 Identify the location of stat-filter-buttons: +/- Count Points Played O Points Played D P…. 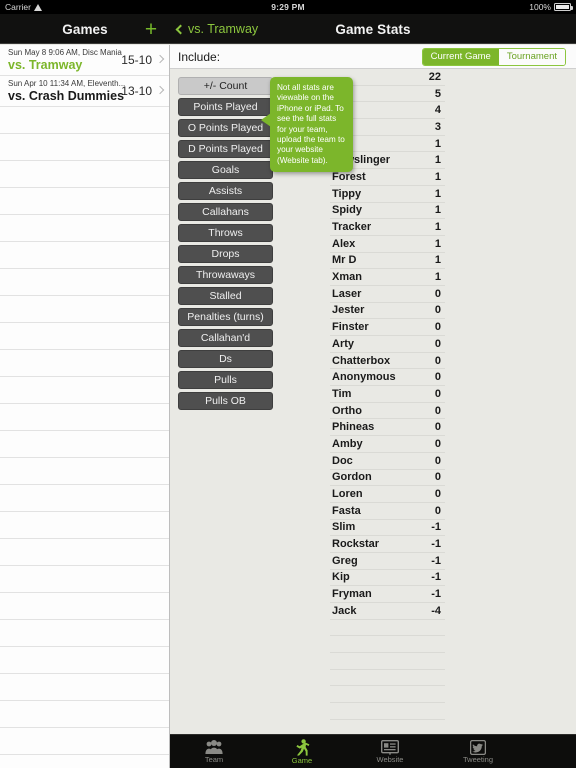
(225, 245).